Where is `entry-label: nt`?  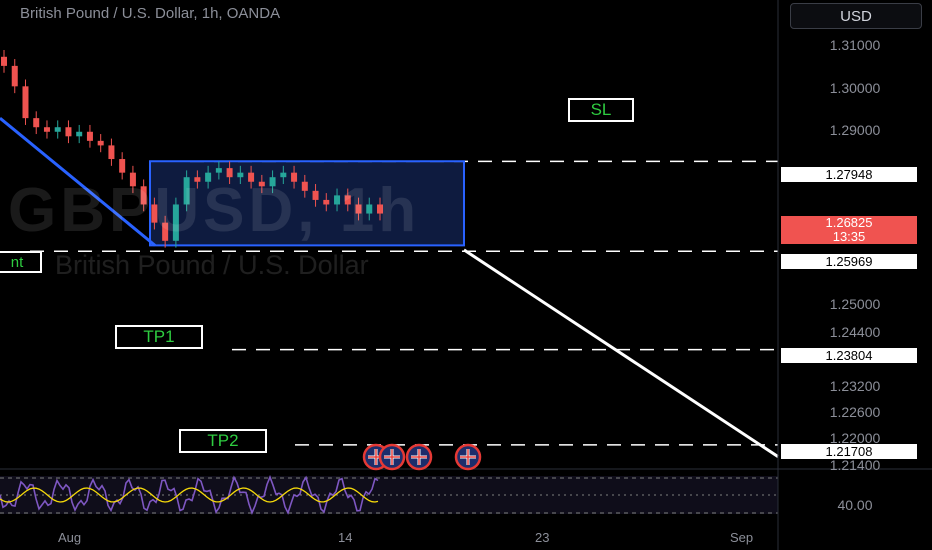 entry-label: nt is located at coordinates (21, 262).